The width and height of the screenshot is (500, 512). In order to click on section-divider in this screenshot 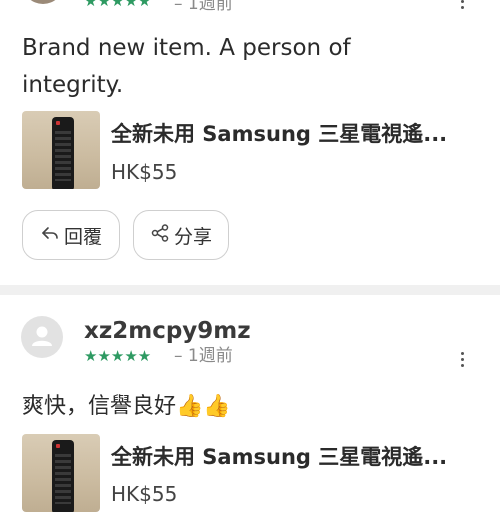, I will do `click(250, 290)`.